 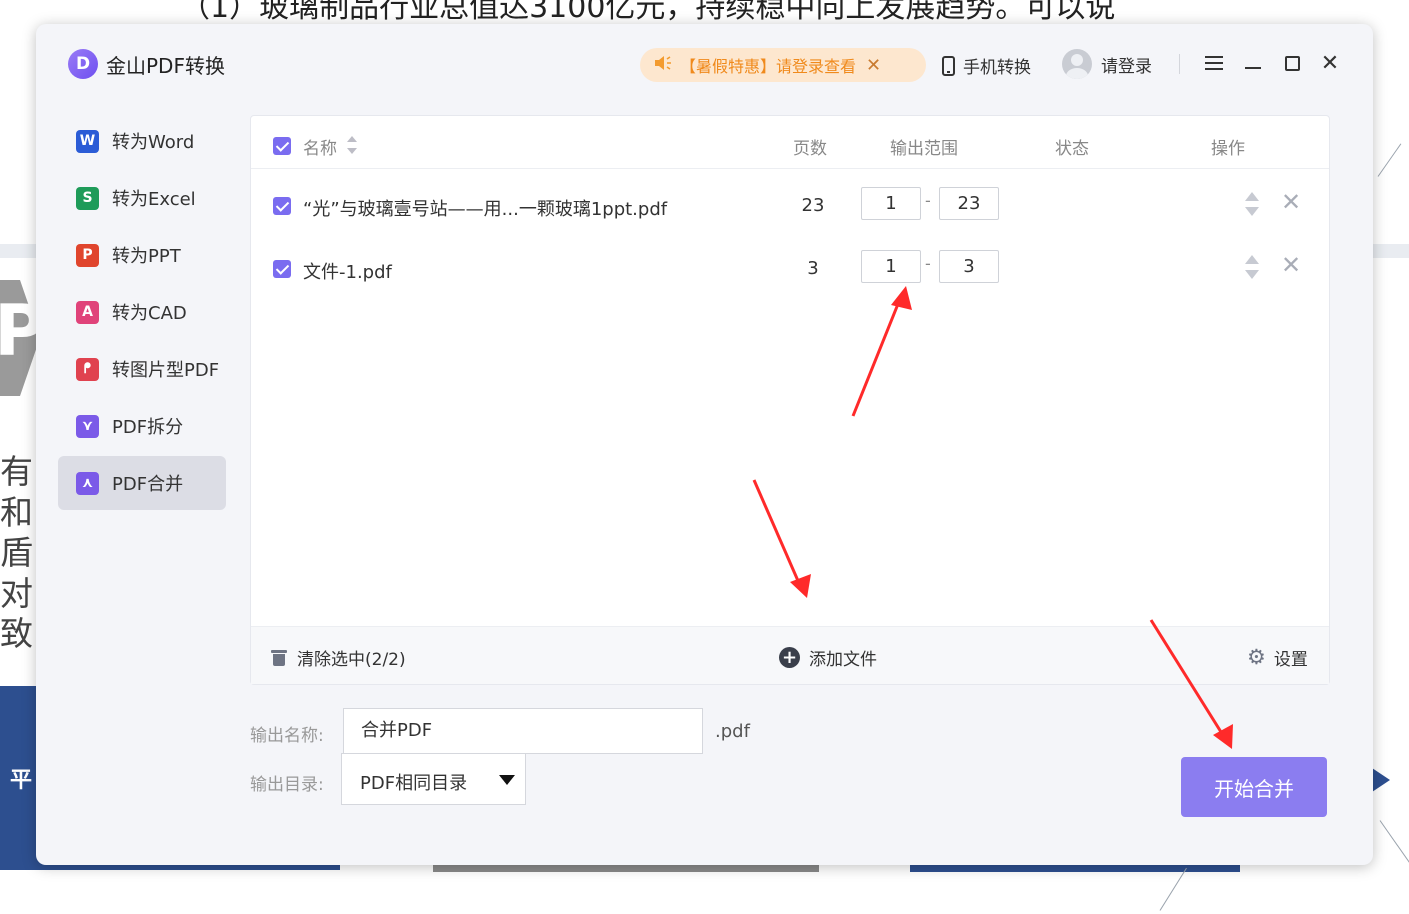 I want to click on background-char: 有, so click(x=16, y=471).